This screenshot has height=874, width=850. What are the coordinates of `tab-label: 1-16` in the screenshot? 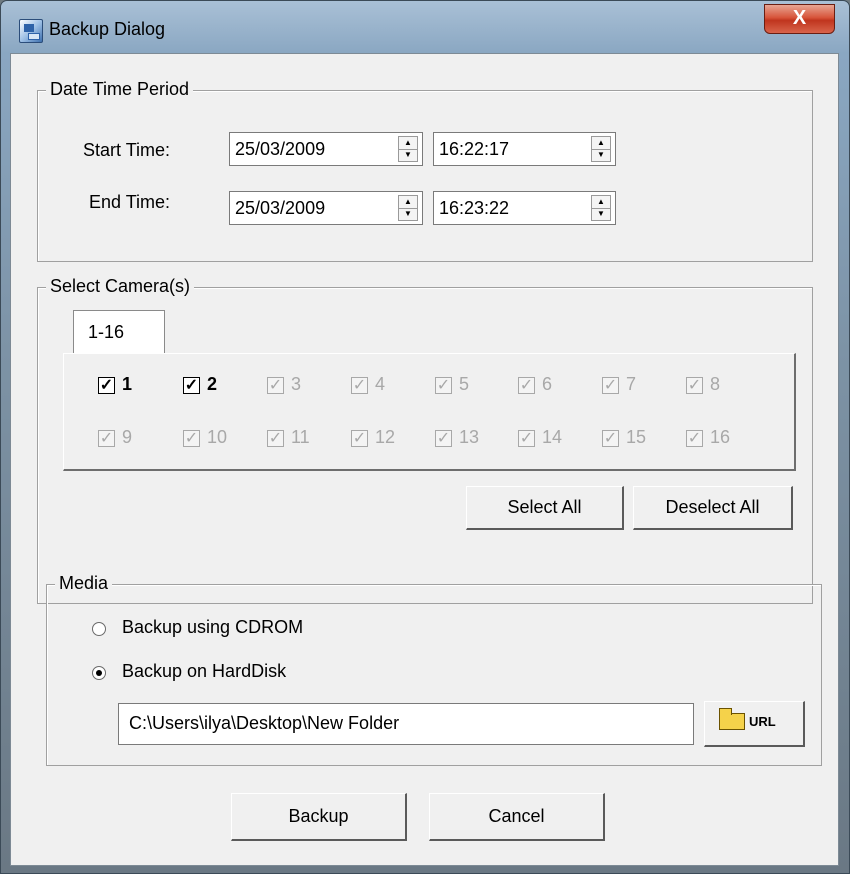 It's located at (106, 332).